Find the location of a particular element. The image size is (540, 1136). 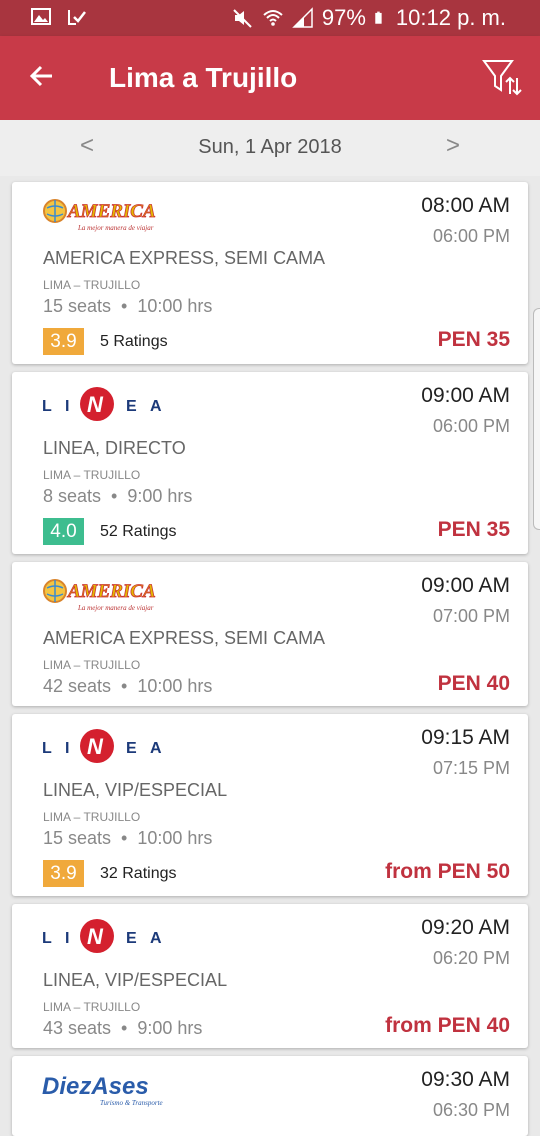

ratings-count: 52 Ratings is located at coordinates (138, 531).